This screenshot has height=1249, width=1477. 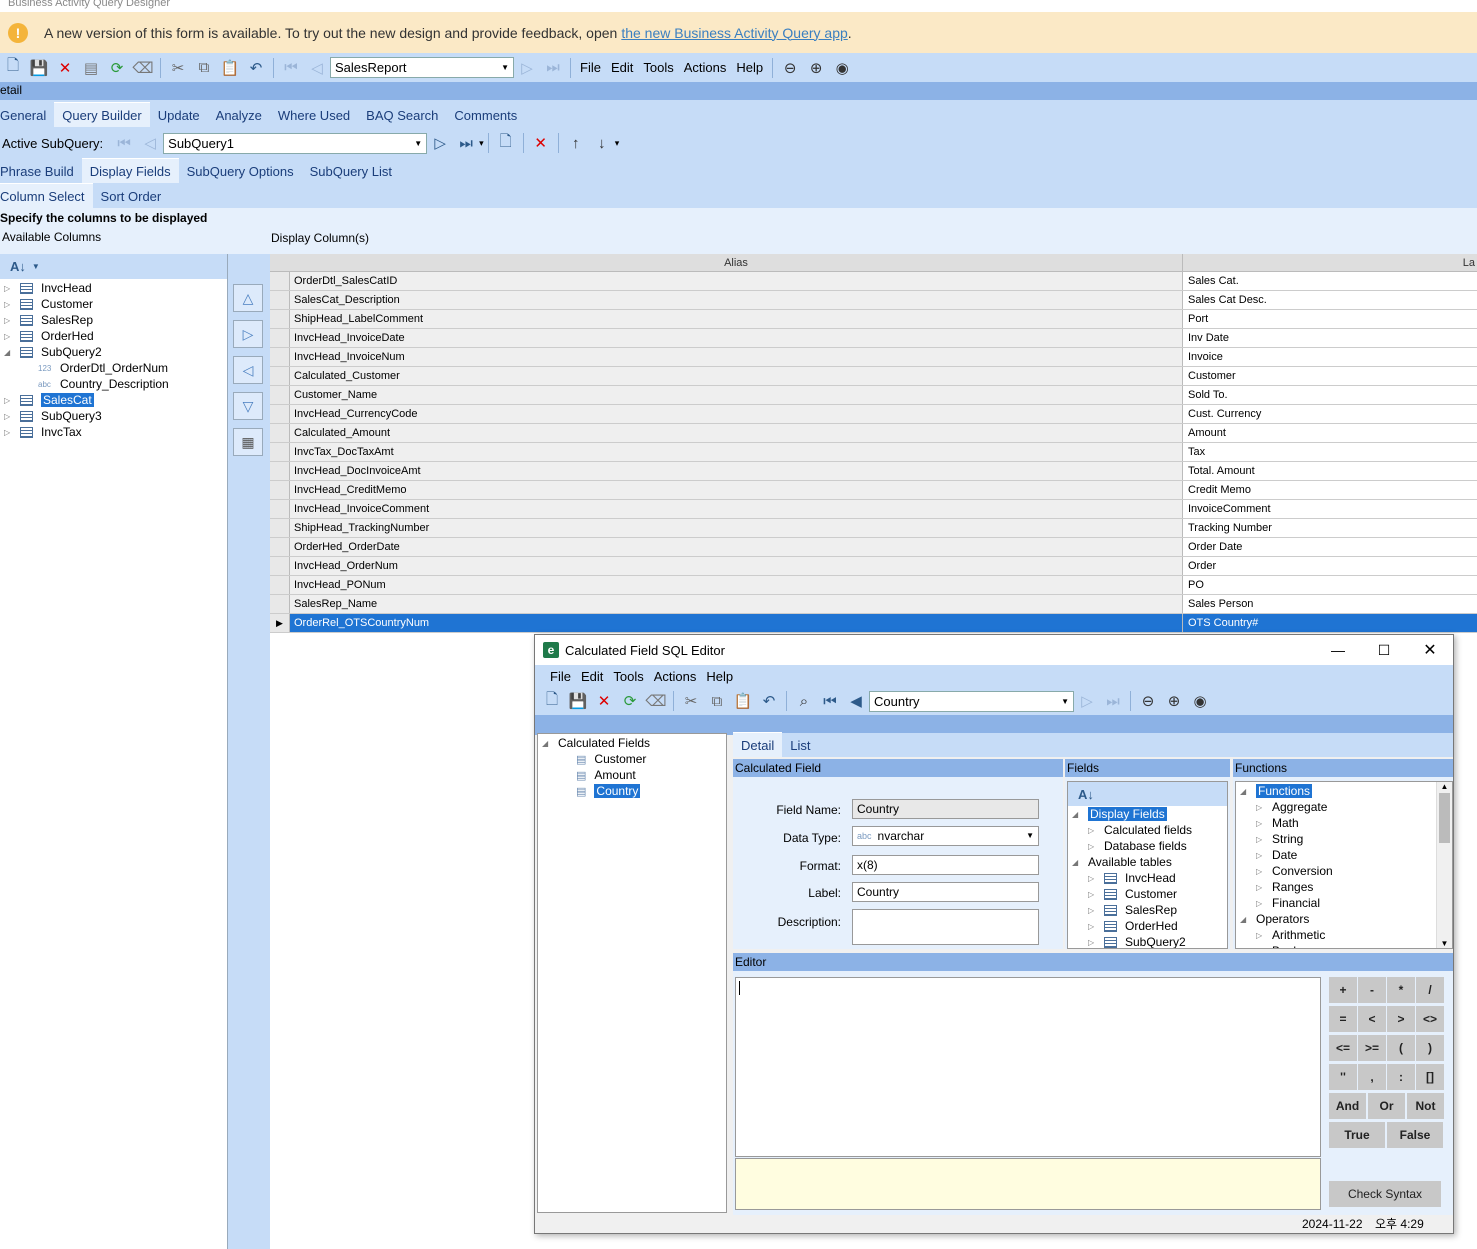 I want to click on alias-cell: Calculated_Amount, so click(x=736, y=433).